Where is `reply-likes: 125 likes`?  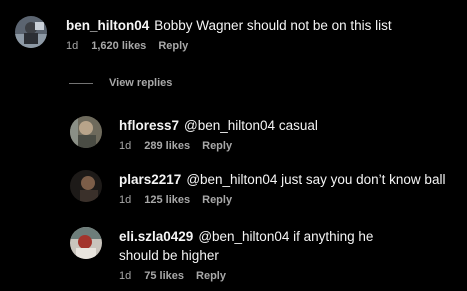
reply-likes: 125 likes is located at coordinates (167, 200).